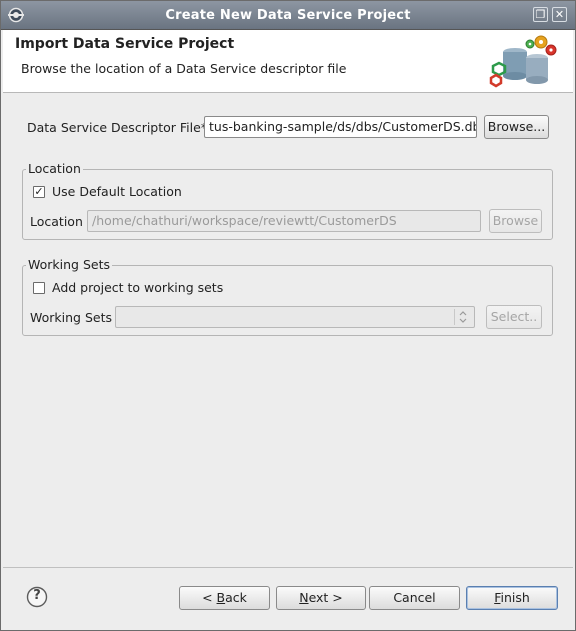  Describe the element at coordinates (325, 597) in the screenshot. I see `next-label-suffix: ext >` at that location.